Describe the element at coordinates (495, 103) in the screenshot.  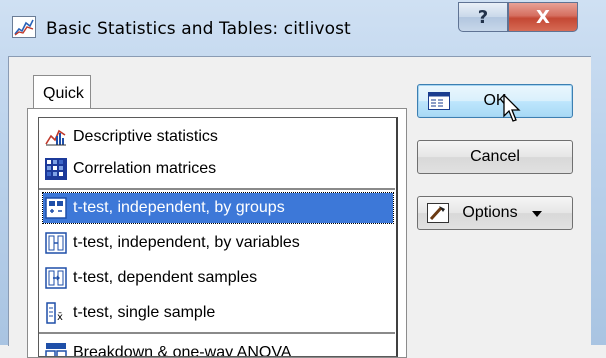
I see `ok-button: OK` at that location.